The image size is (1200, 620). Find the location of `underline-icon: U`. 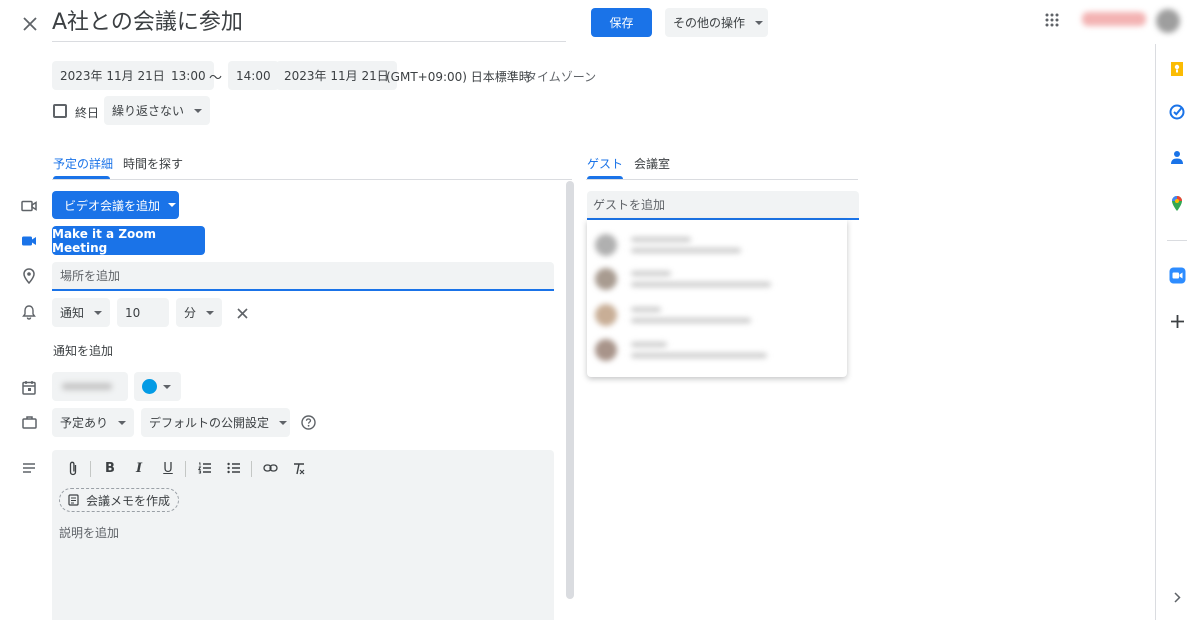

underline-icon: U is located at coordinates (168, 468).